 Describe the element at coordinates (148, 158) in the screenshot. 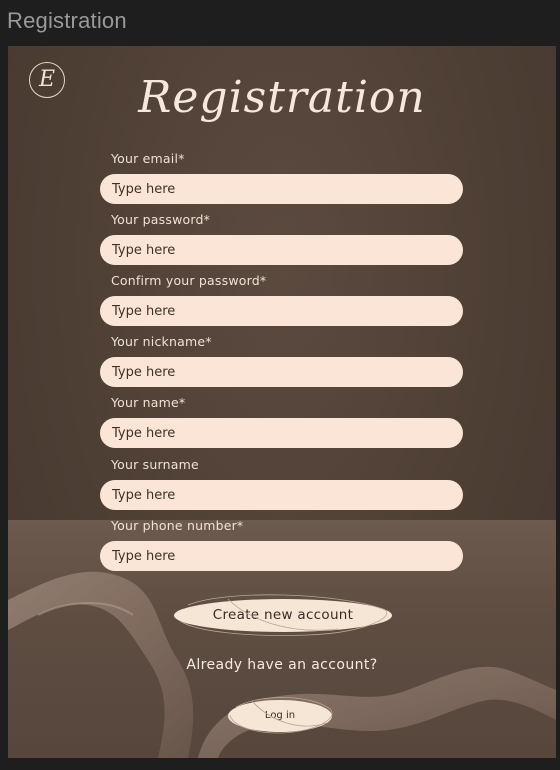

I see `email-label: Your email*` at that location.